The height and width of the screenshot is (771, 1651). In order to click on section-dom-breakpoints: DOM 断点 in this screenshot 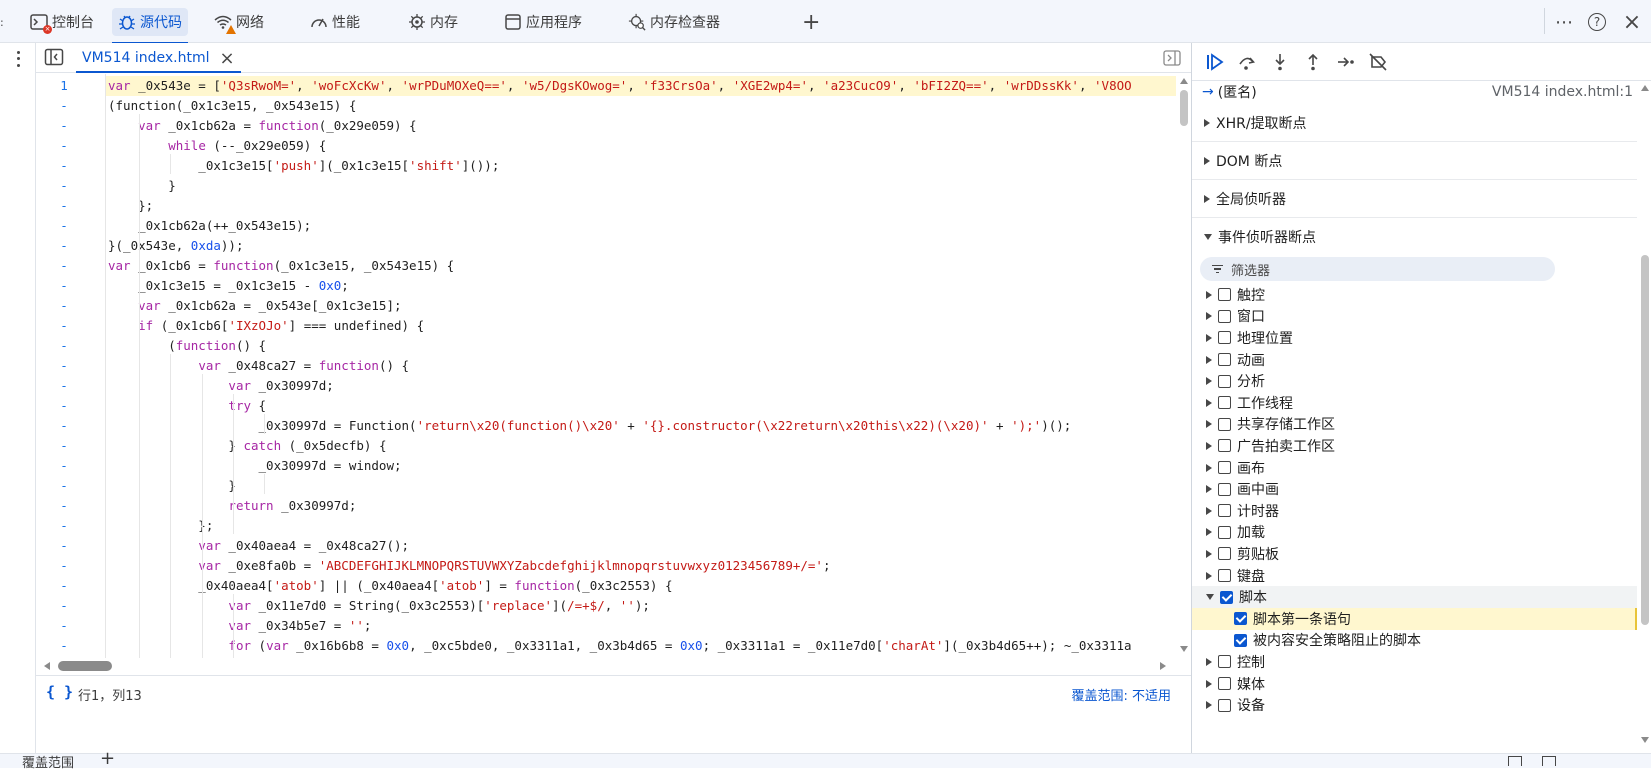, I will do `click(1414, 161)`.